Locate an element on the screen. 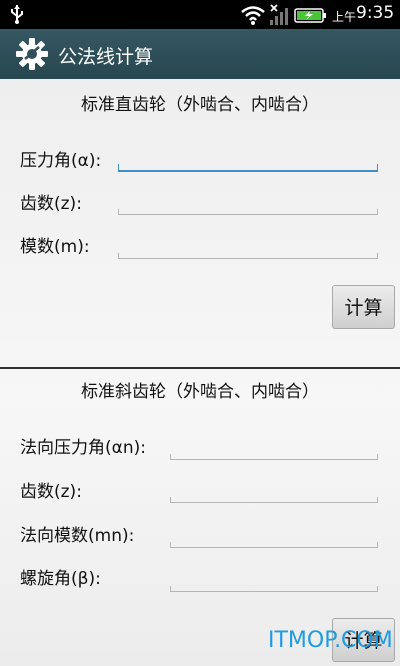 This screenshot has height=666, width=400. pressure-angle-input is located at coordinates (248, 159).